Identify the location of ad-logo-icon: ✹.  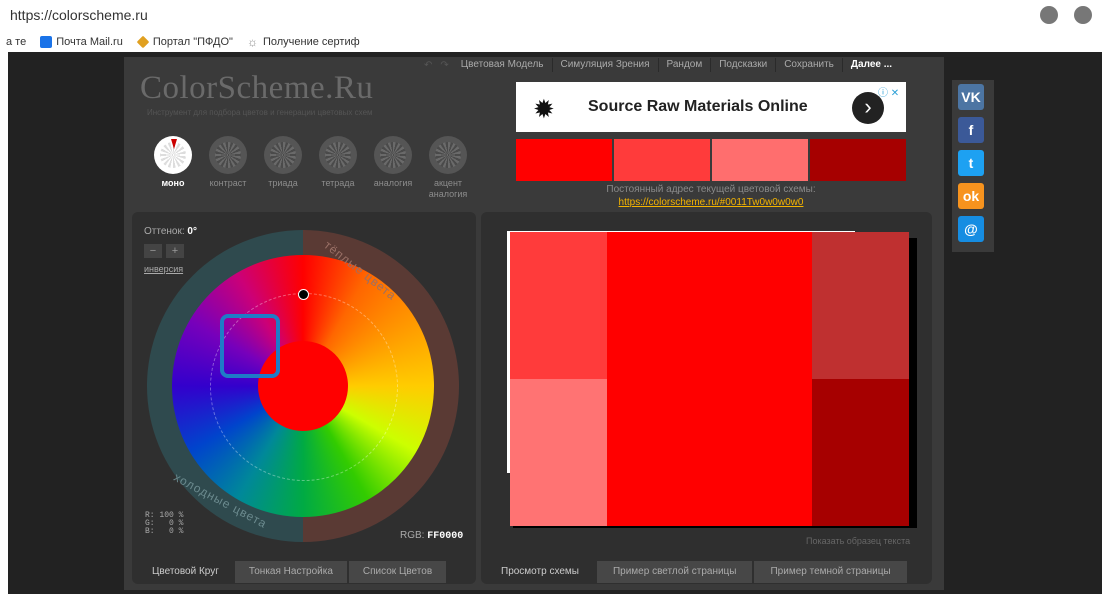
(544, 109).